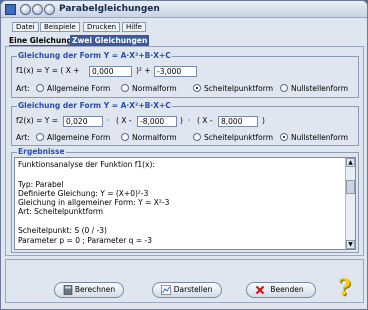 This screenshot has width=368, height=310. Describe the element at coordinates (184, 40) in the screenshot. I see `tab-bar: Eine Gleichung Zwei Gleichungen` at that location.